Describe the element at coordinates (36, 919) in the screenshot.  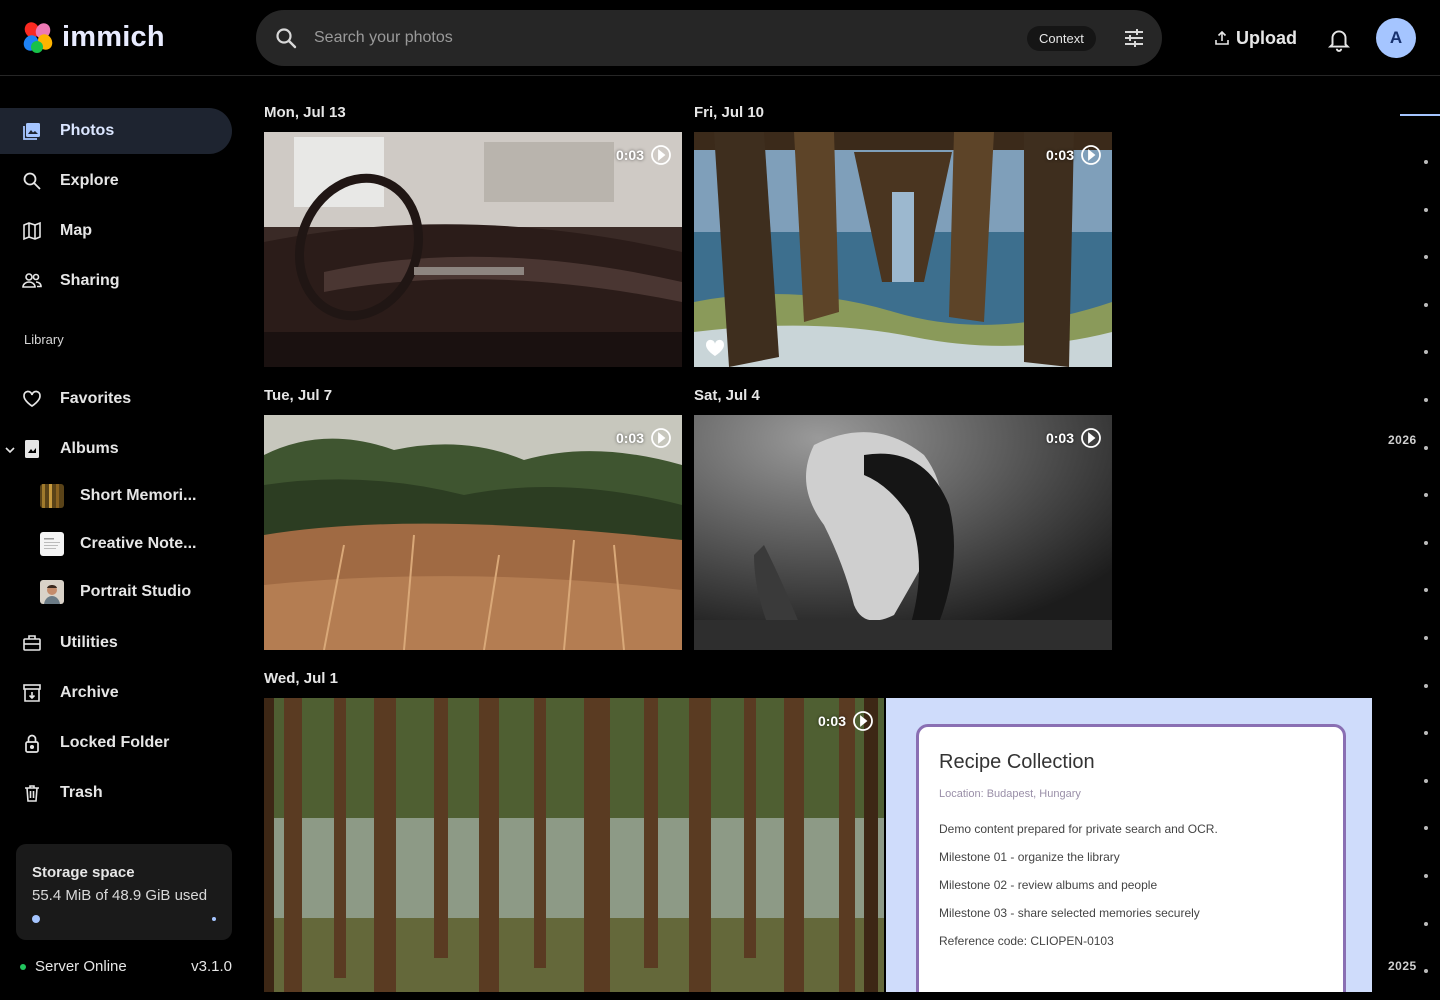
I see `storage-progress-fill` at that location.